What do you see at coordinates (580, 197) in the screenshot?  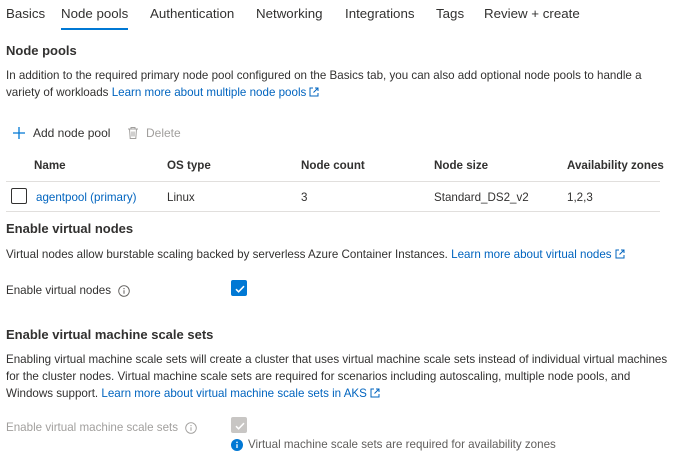 I see `cell-availability-zones: 1,2,3` at bounding box center [580, 197].